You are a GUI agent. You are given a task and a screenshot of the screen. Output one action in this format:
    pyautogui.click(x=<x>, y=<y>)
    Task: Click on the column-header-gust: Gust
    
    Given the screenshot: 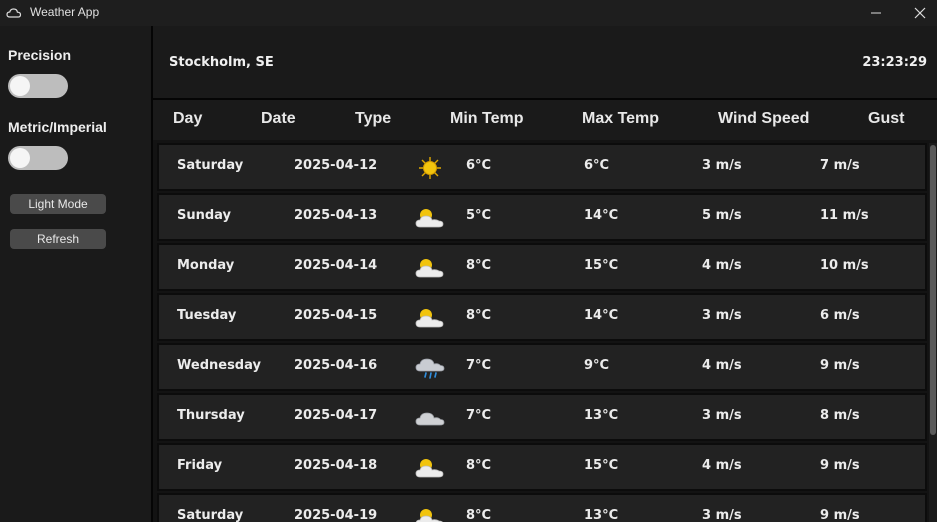 What is the action you would take?
    pyautogui.click(x=886, y=118)
    